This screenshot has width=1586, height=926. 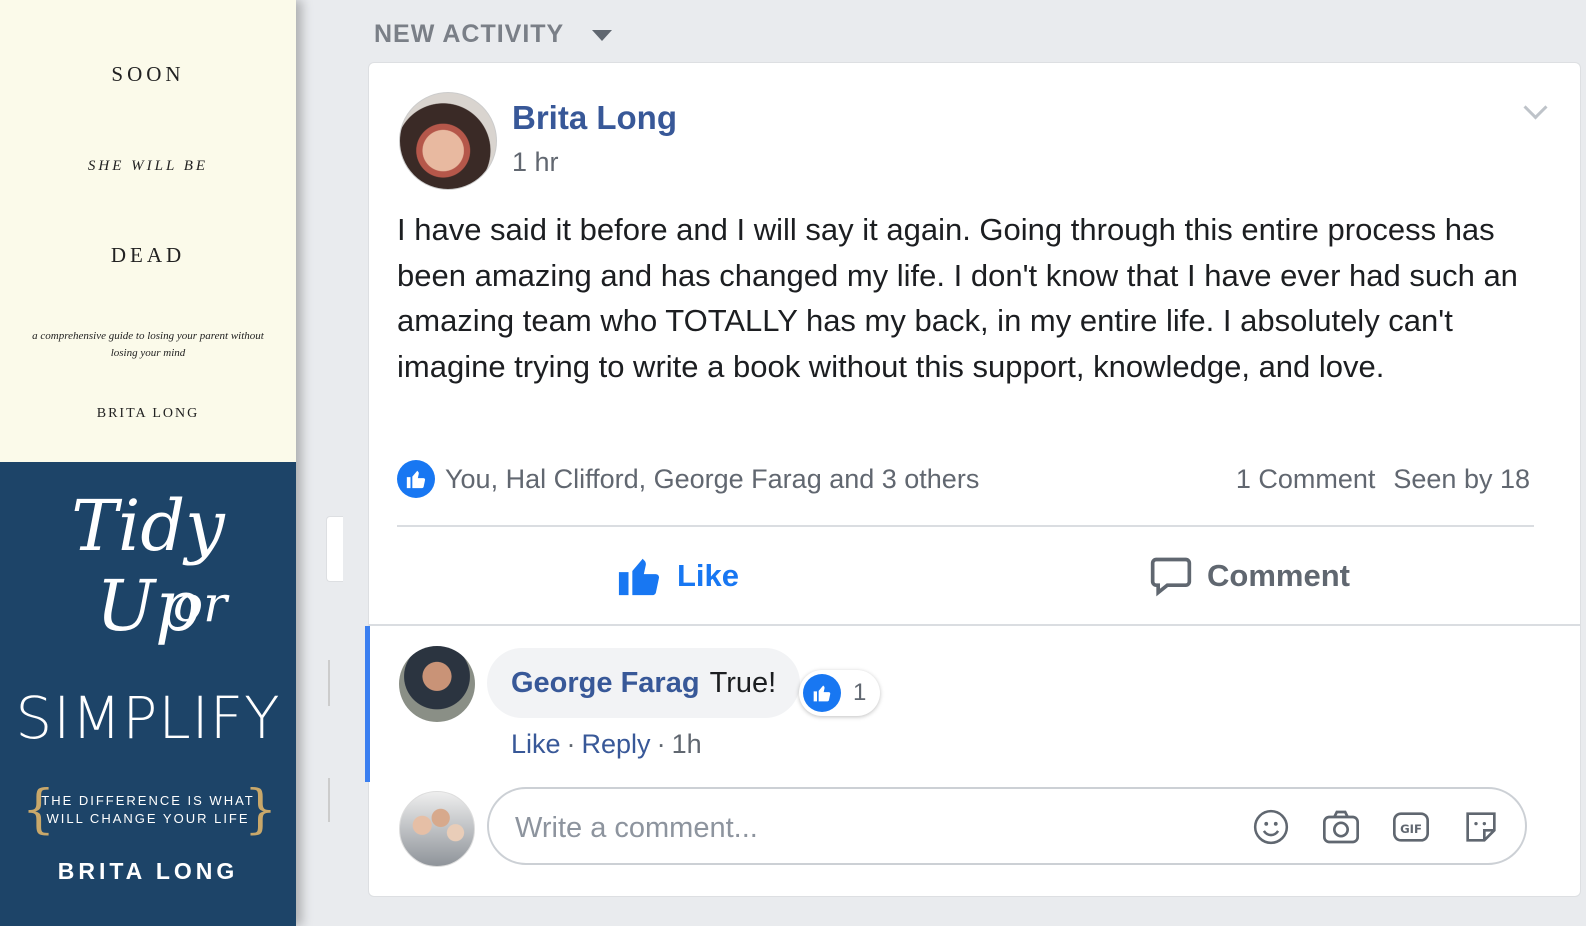 I want to click on comment-reaction-count: 1, so click(x=860, y=692).